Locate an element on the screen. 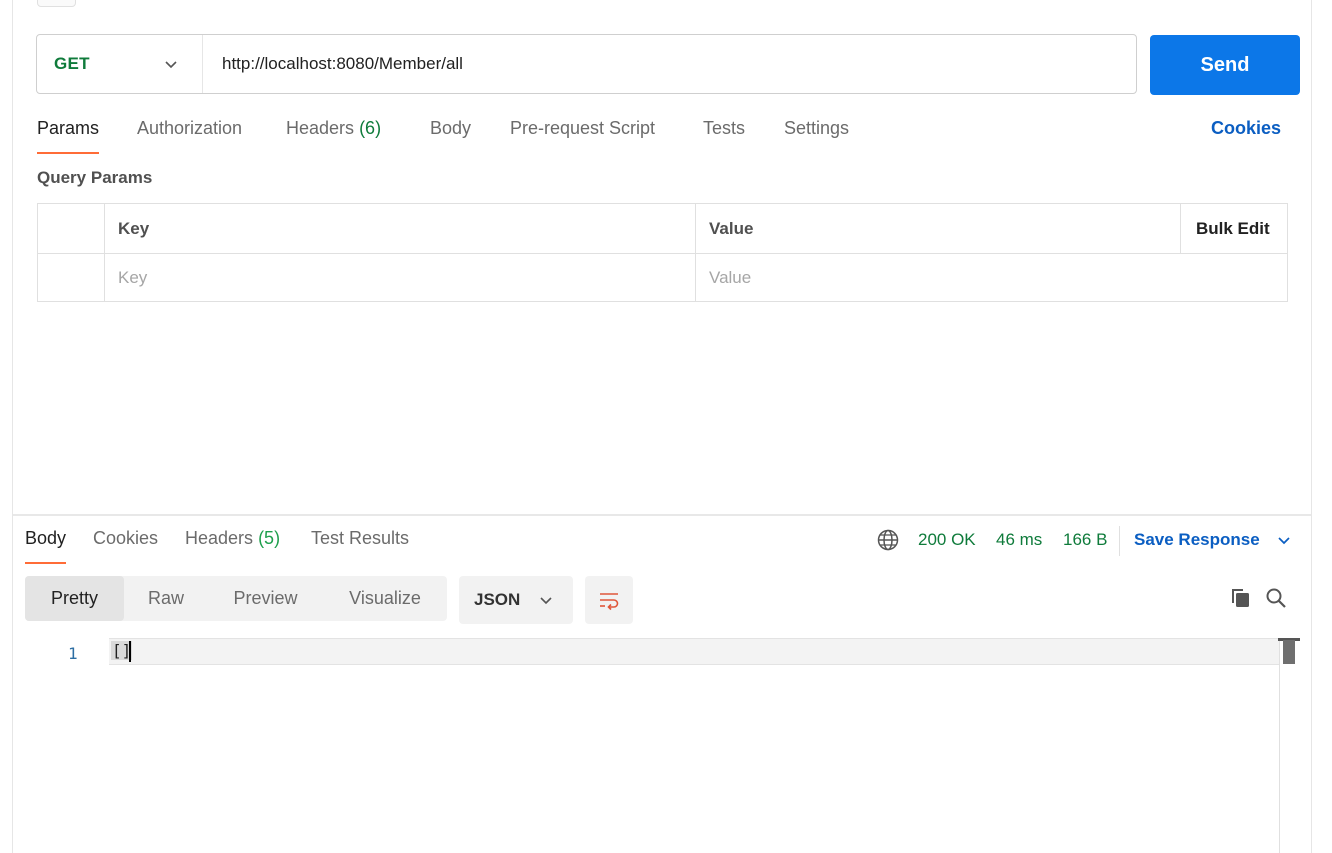  tab-pre-request-script: Pre-request Script is located at coordinates (582, 128).